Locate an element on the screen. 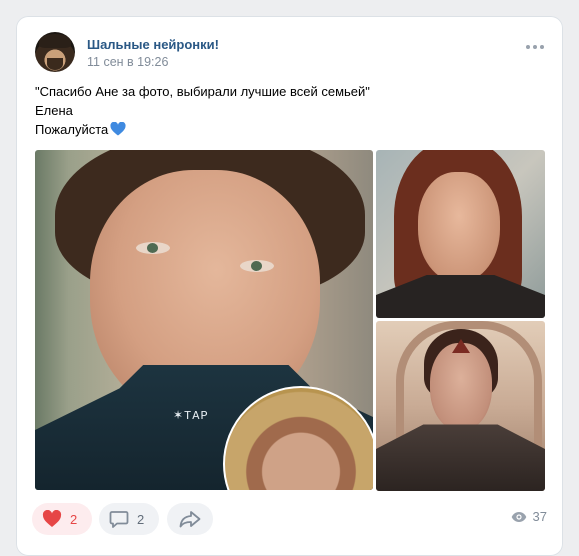 This screenshot has width=579, height=556. eye-right is located at coordinates (257, 266).